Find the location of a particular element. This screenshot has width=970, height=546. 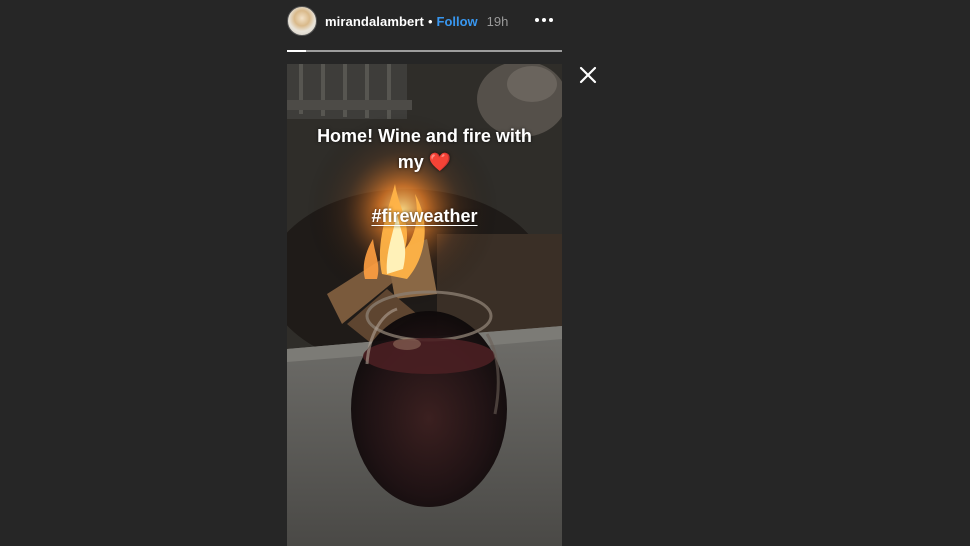

story-caption-text: my is located at coordinates (410, 162).